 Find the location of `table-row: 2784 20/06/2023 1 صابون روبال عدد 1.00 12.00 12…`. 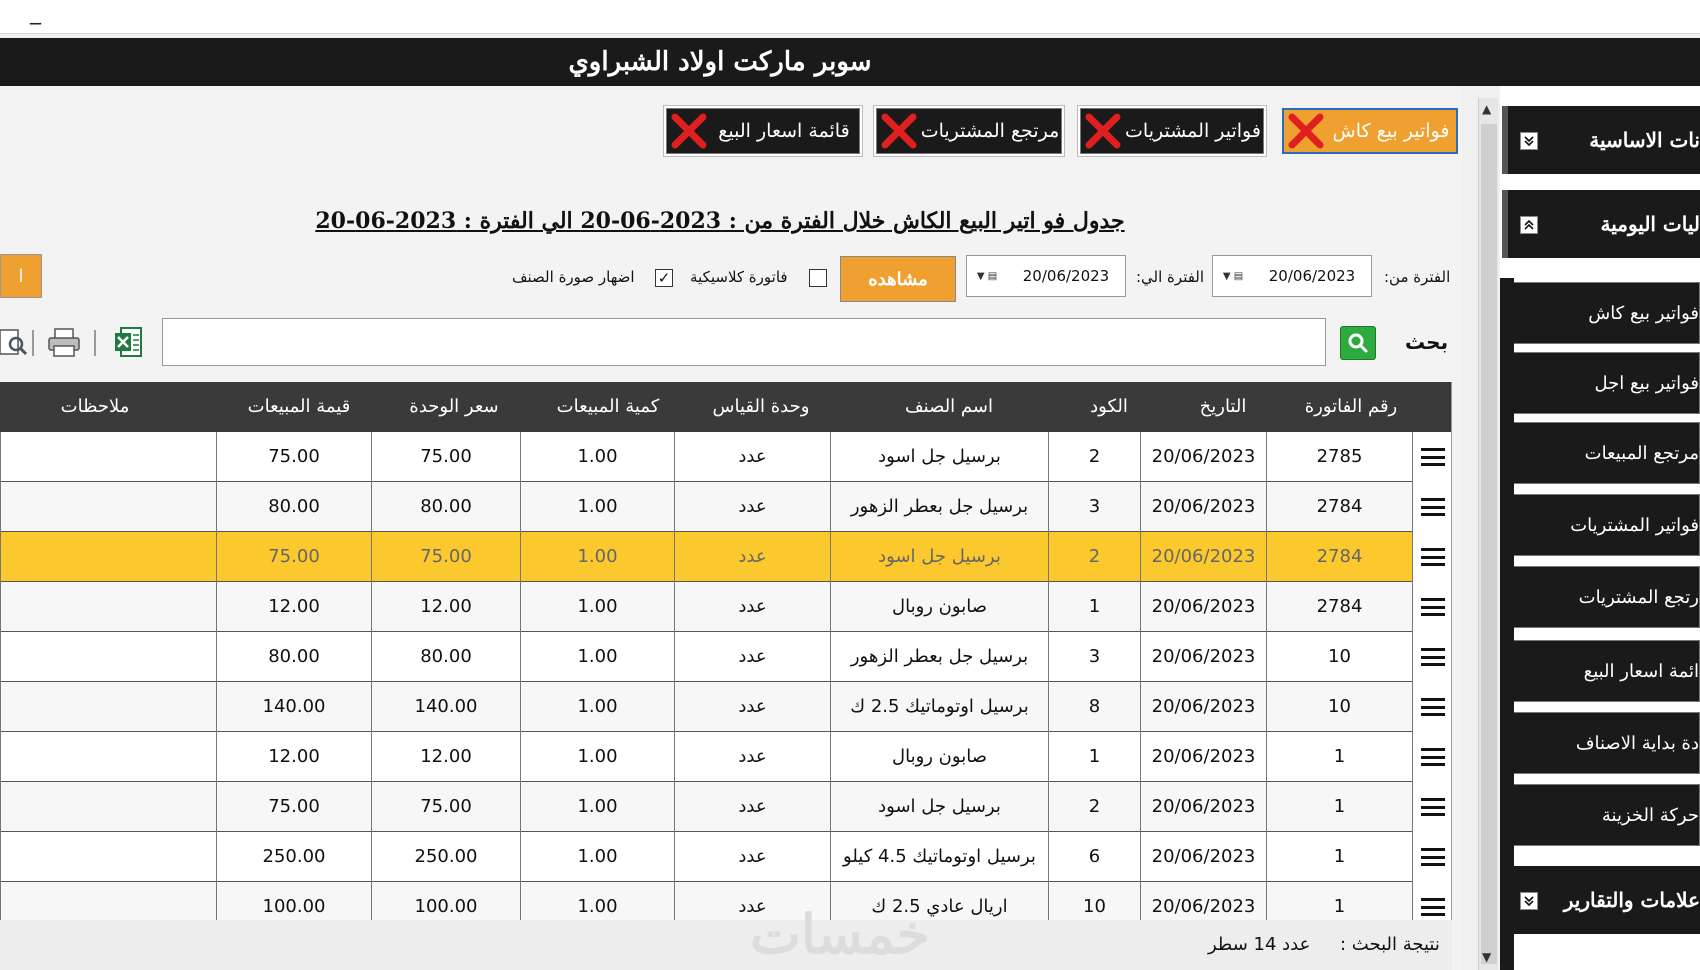

table-row: 2784 20/06/2023 1 صابون روبال عدد 1.00 12.00 12… is located at coordinates (725, 607).